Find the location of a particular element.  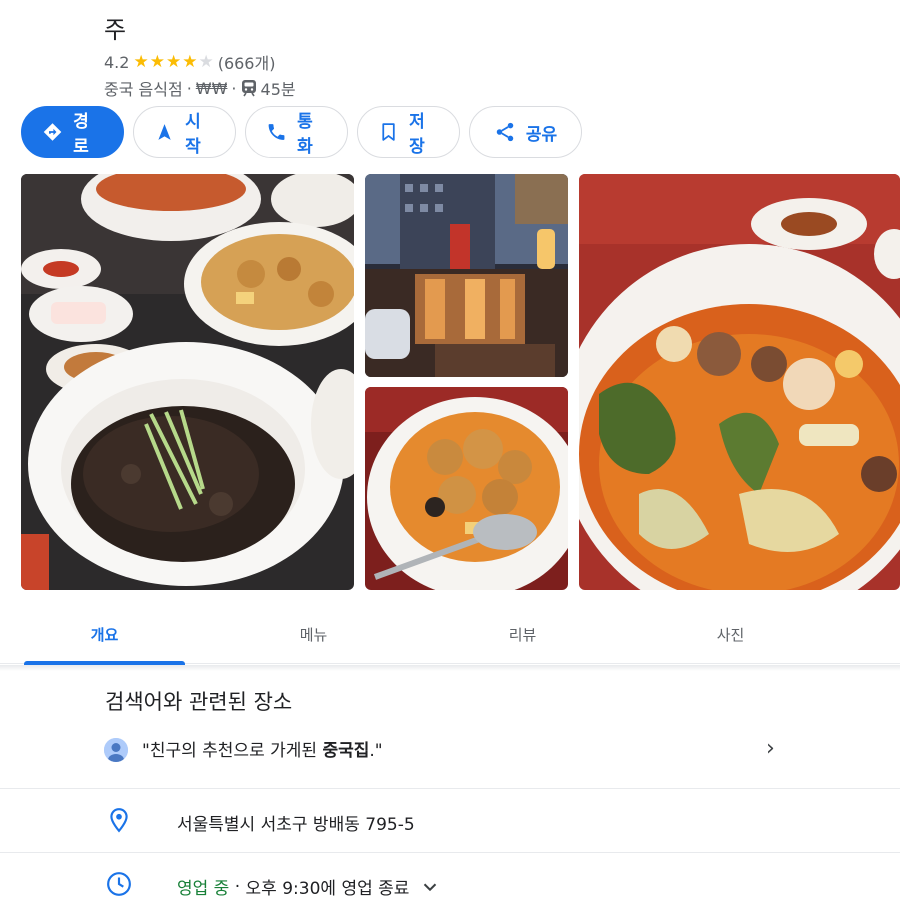

quote-text: "친구의 추천으로 가게된 is located at coordinates (232, 751).